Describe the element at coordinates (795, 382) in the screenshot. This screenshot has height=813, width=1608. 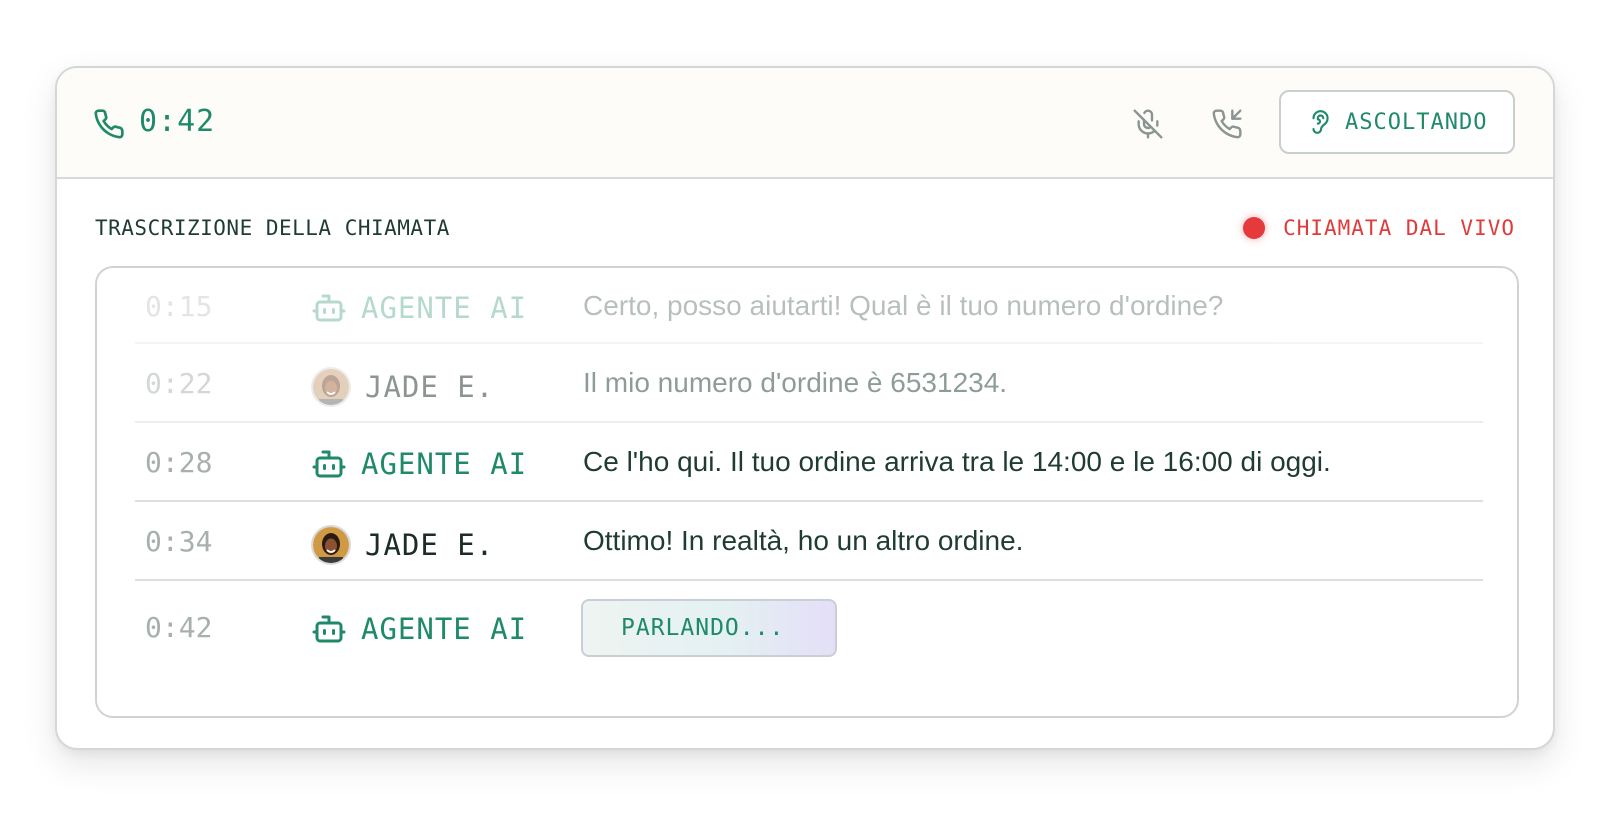
I see `row-message: Il mio numero d'ordine è 6531234.` at that location.